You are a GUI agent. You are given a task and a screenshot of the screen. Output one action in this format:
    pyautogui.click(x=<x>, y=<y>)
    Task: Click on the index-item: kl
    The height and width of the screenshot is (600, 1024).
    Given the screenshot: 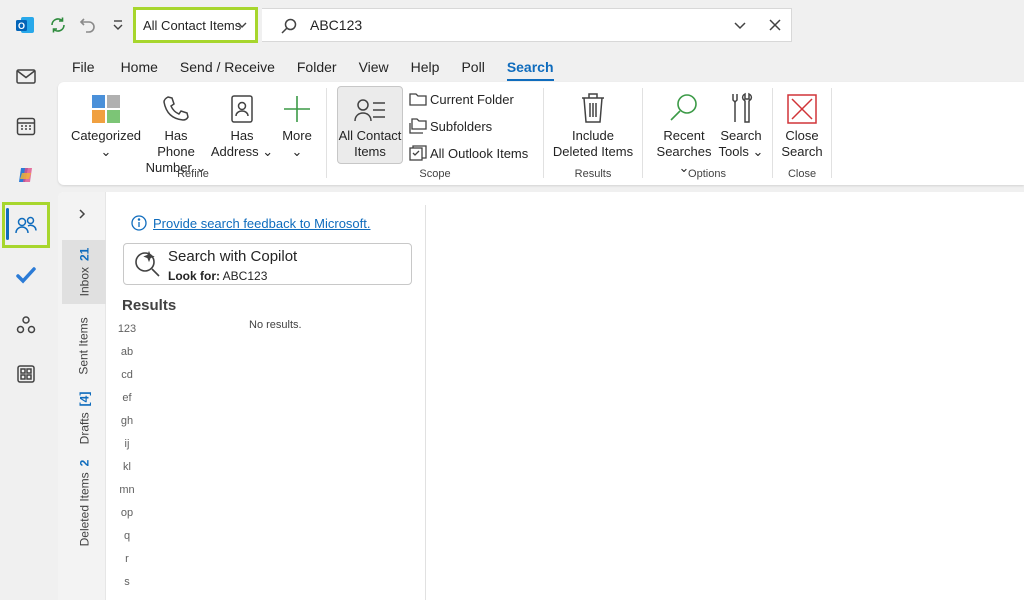 What is the action you would take?
    pyautogui.click(x=127, y=470)
    